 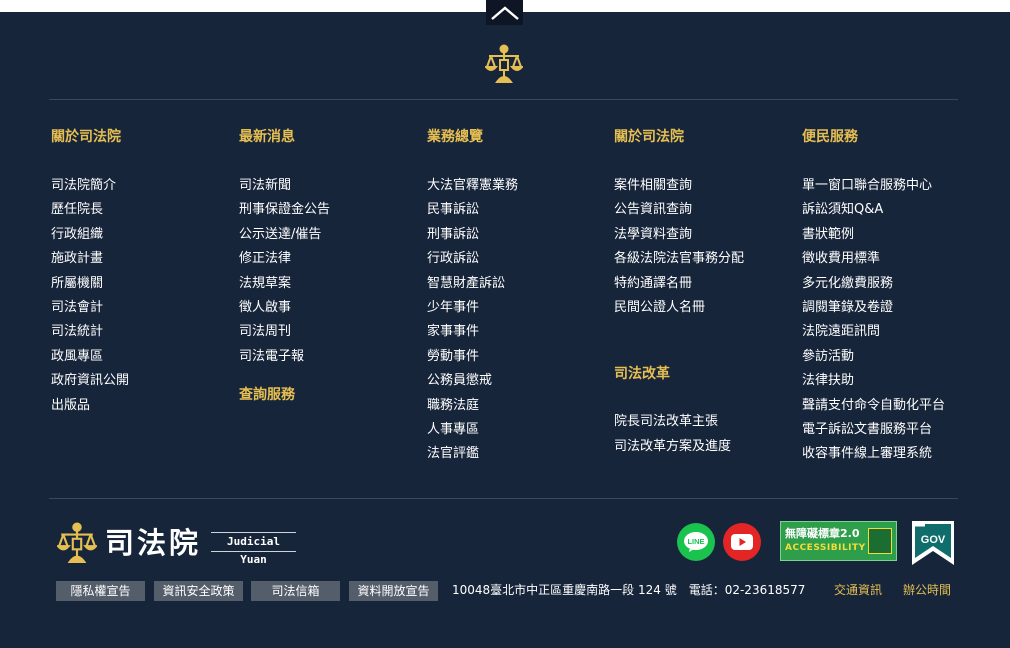 What do you see at coordinates (704, 422) in the screenshot?
I see `footer-link: 院長司法改革主張` at bounding box center [704, 422].